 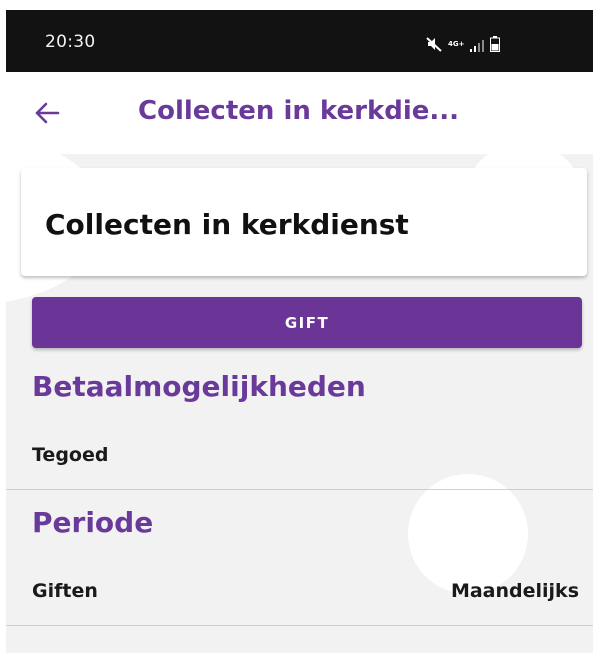 I want to click on period-heading: Periode, so click(x=93, y=522).